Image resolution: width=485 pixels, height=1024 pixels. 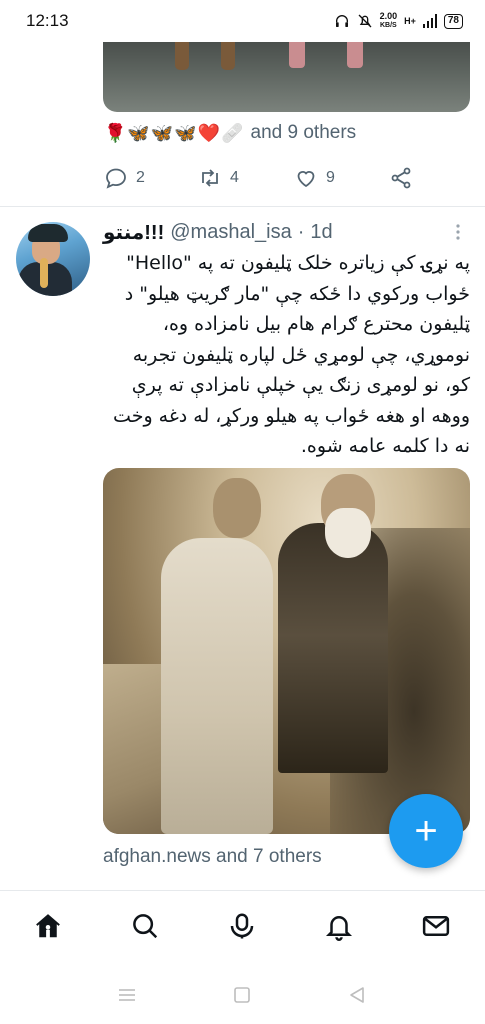 I want to click on tweet-actions: 2 4 9, so click(x=259, y=178).